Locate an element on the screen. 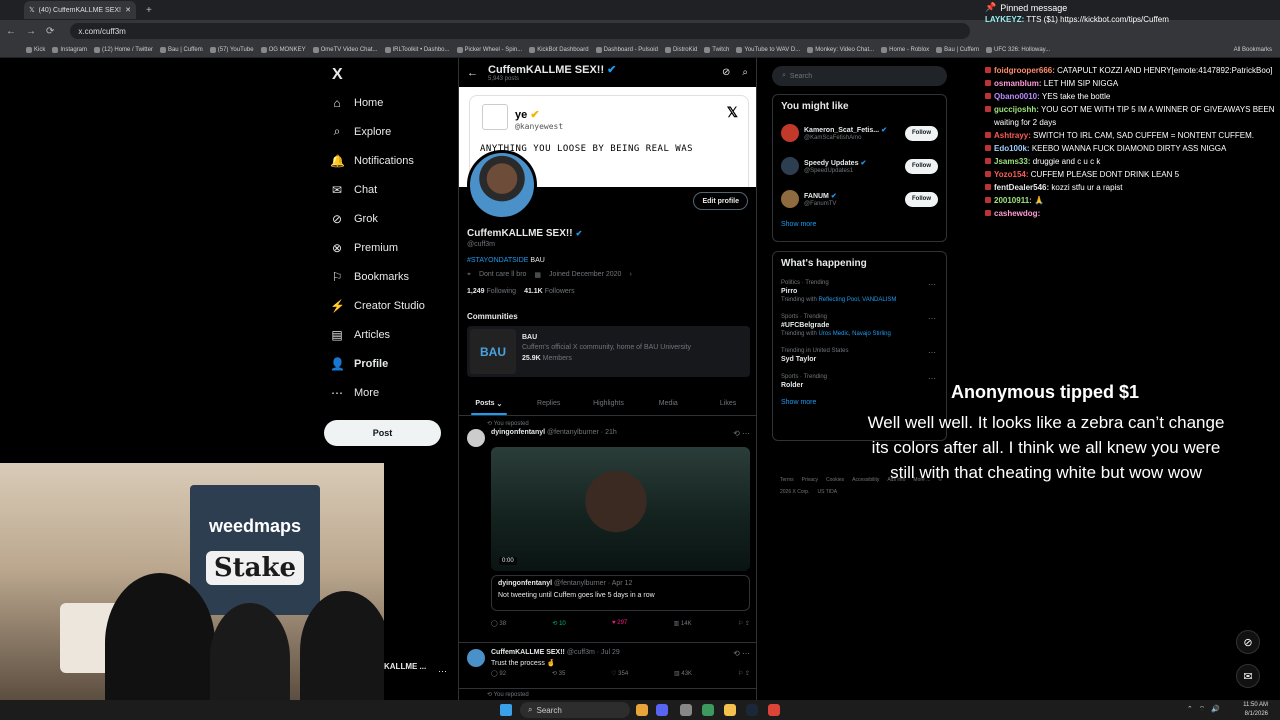  post-author: CuffemKALLME SEX!! @cuff3m · Jul 29 is located at coordinates (555, 652).